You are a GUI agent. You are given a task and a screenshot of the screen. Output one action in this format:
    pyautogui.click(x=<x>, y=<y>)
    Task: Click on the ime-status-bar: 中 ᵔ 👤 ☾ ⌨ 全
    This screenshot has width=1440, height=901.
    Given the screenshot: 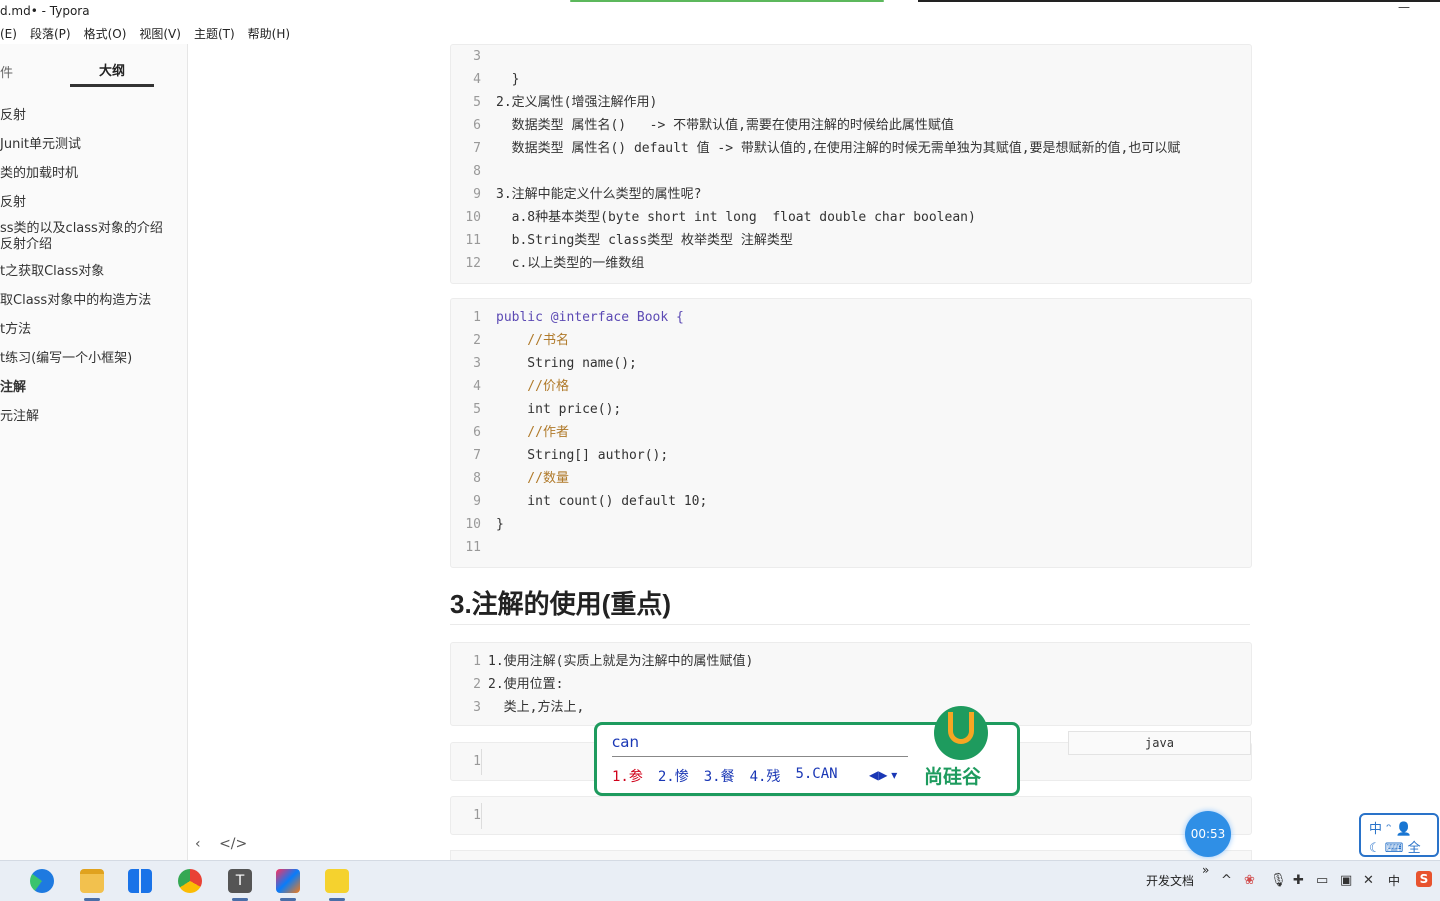 What is the action you would take?
    pyautogui.click(x=1399, y=835)
    